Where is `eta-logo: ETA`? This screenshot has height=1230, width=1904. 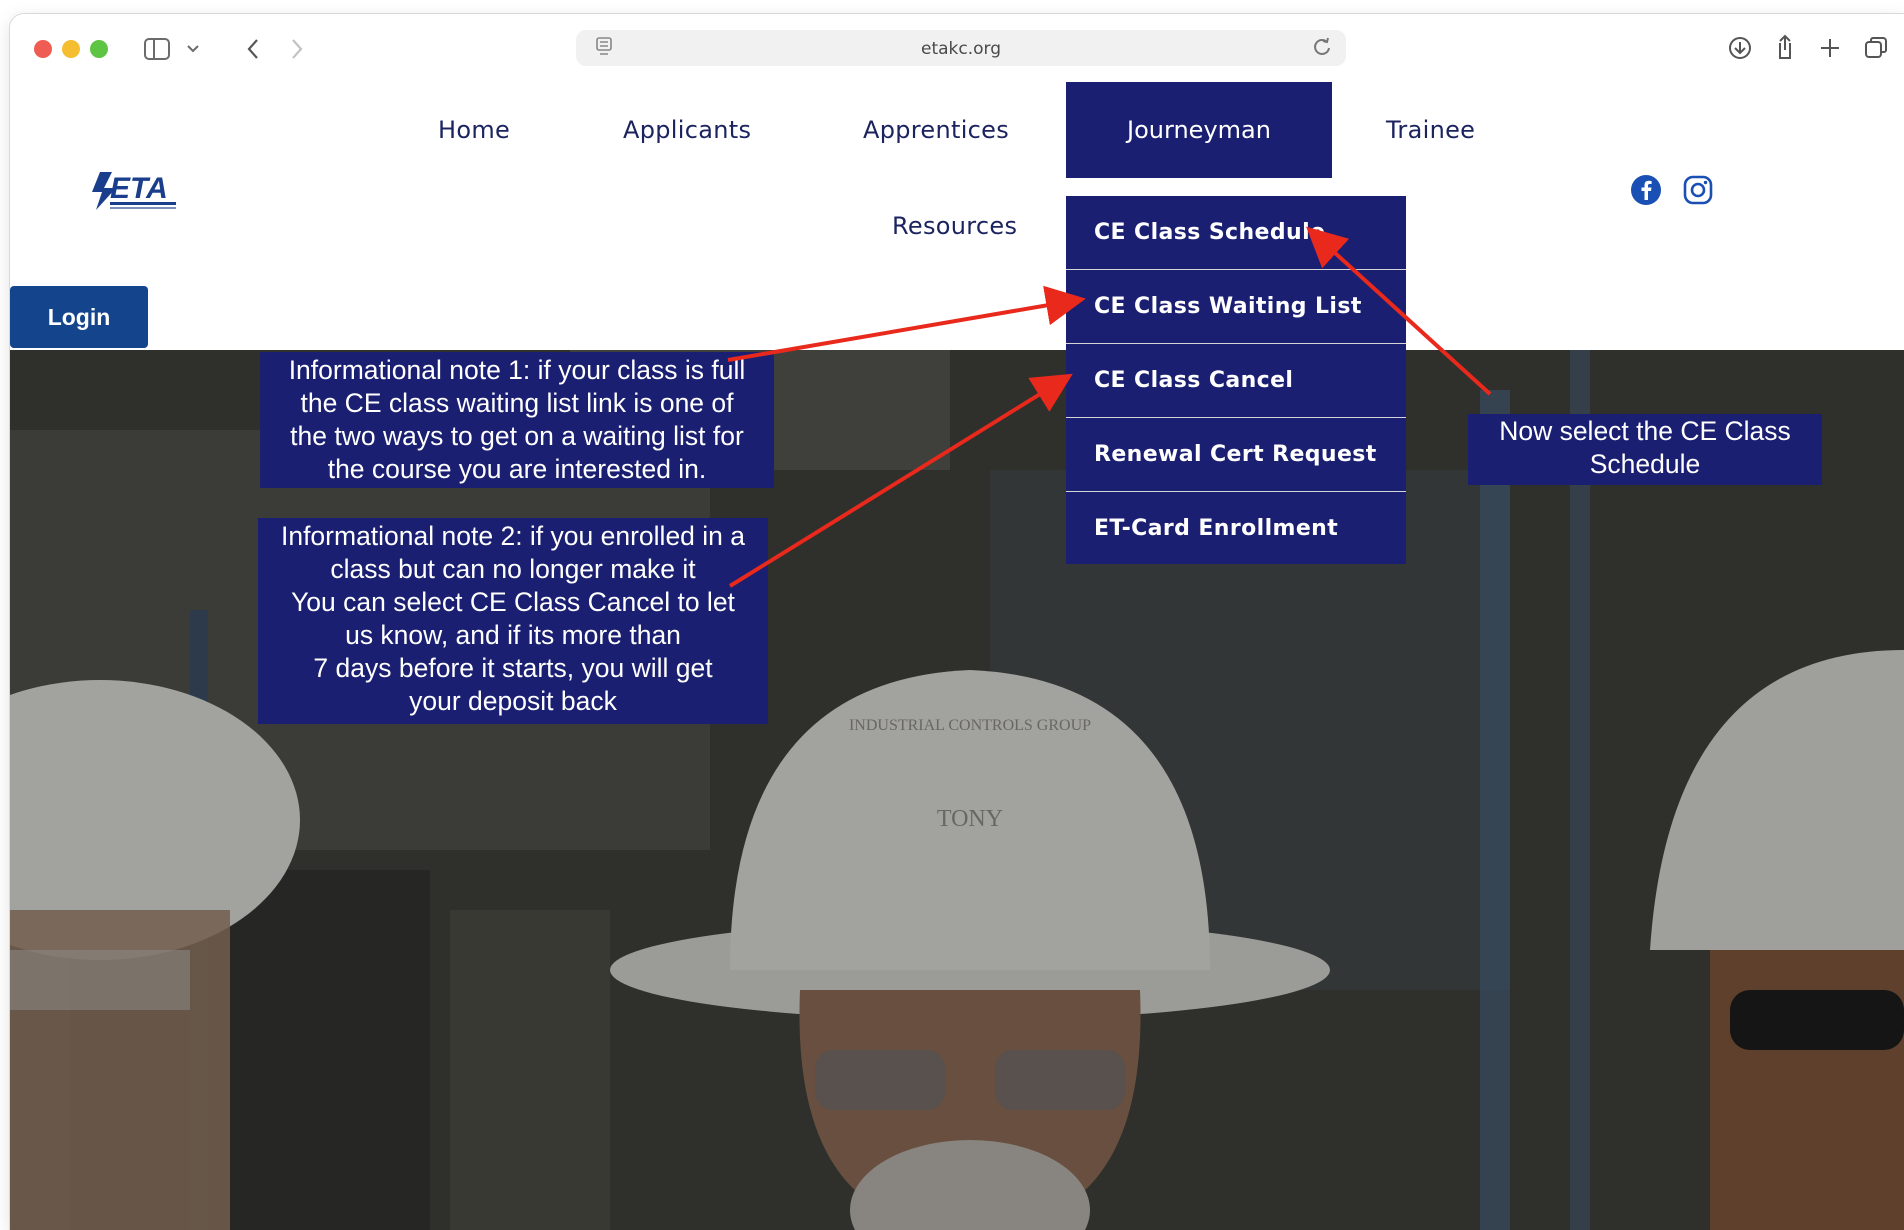 eta-logo: ETA is located at coordinates (135, 190).